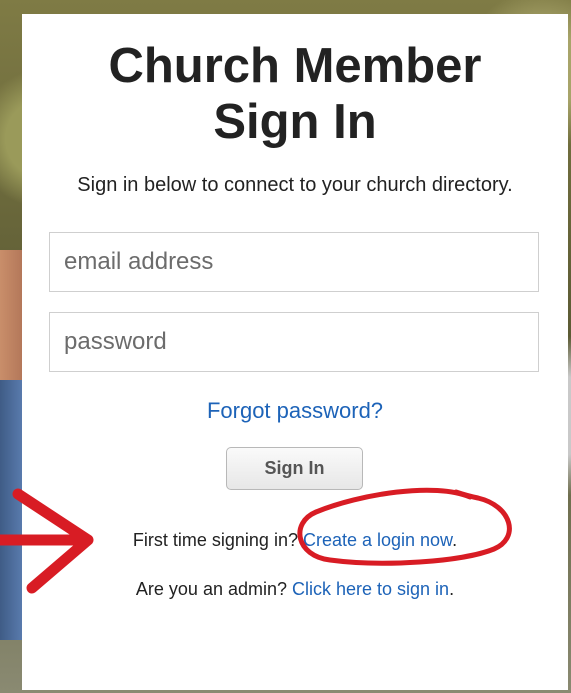 Image resolution: width=571 pixels, height=693 pixels. Describe the element at coordinates (217, 540) in the screenshot. I see `first-time-prefix: First time signing in?` at that location.